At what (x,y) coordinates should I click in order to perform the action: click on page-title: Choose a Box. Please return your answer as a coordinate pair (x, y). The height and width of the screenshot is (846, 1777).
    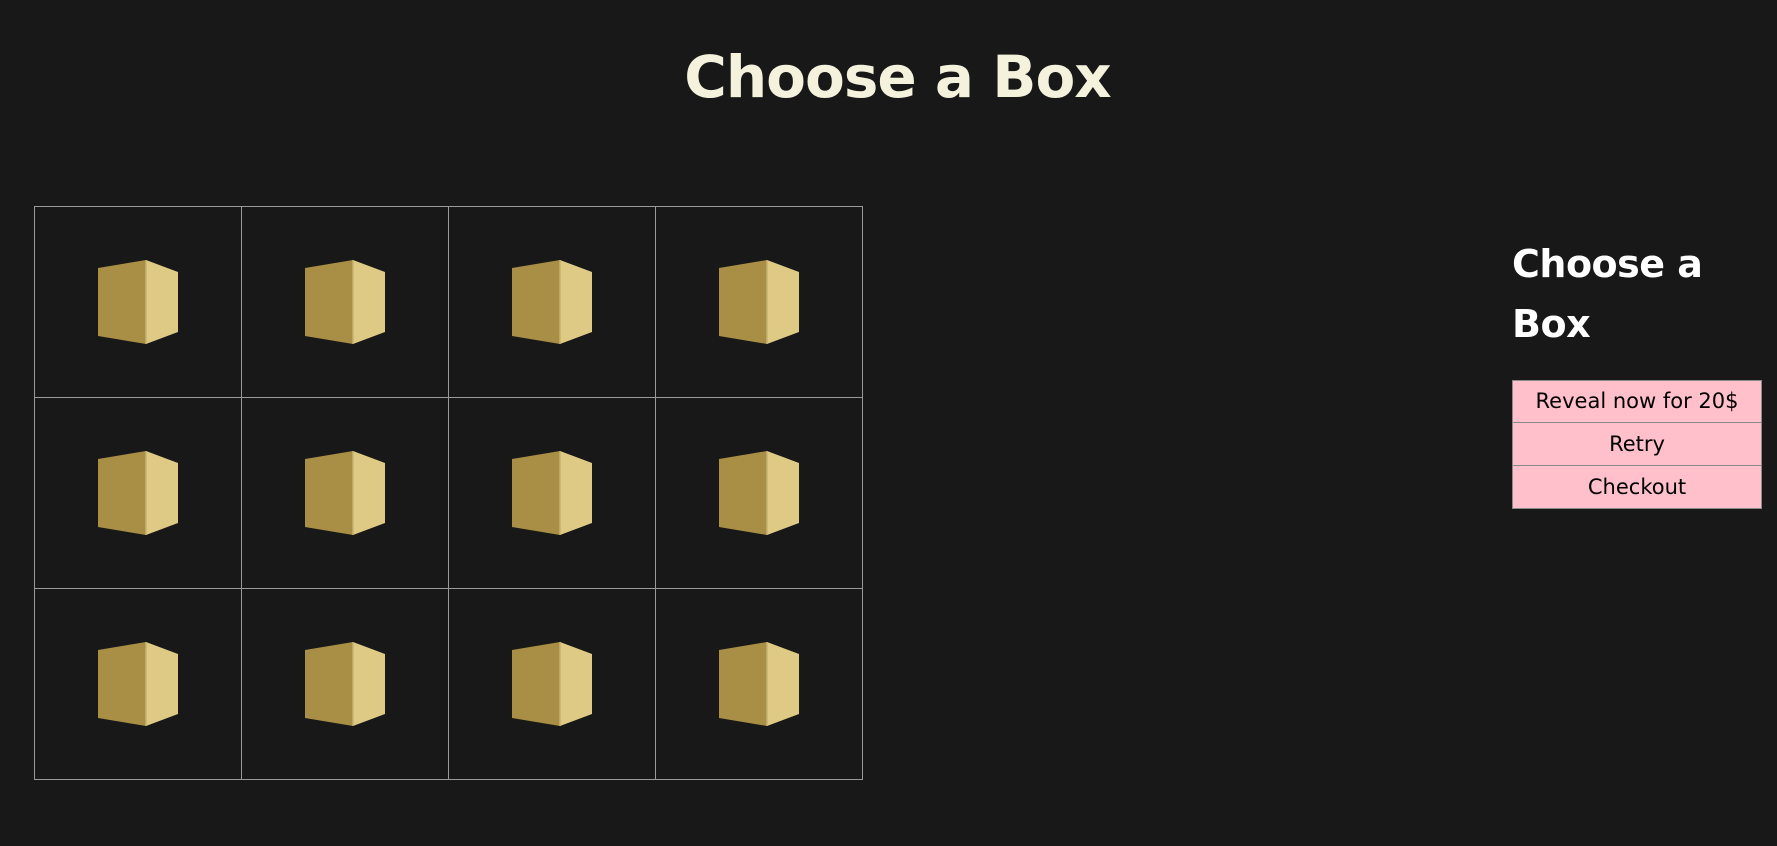
    Looking at the image, I should click on (897, 77).